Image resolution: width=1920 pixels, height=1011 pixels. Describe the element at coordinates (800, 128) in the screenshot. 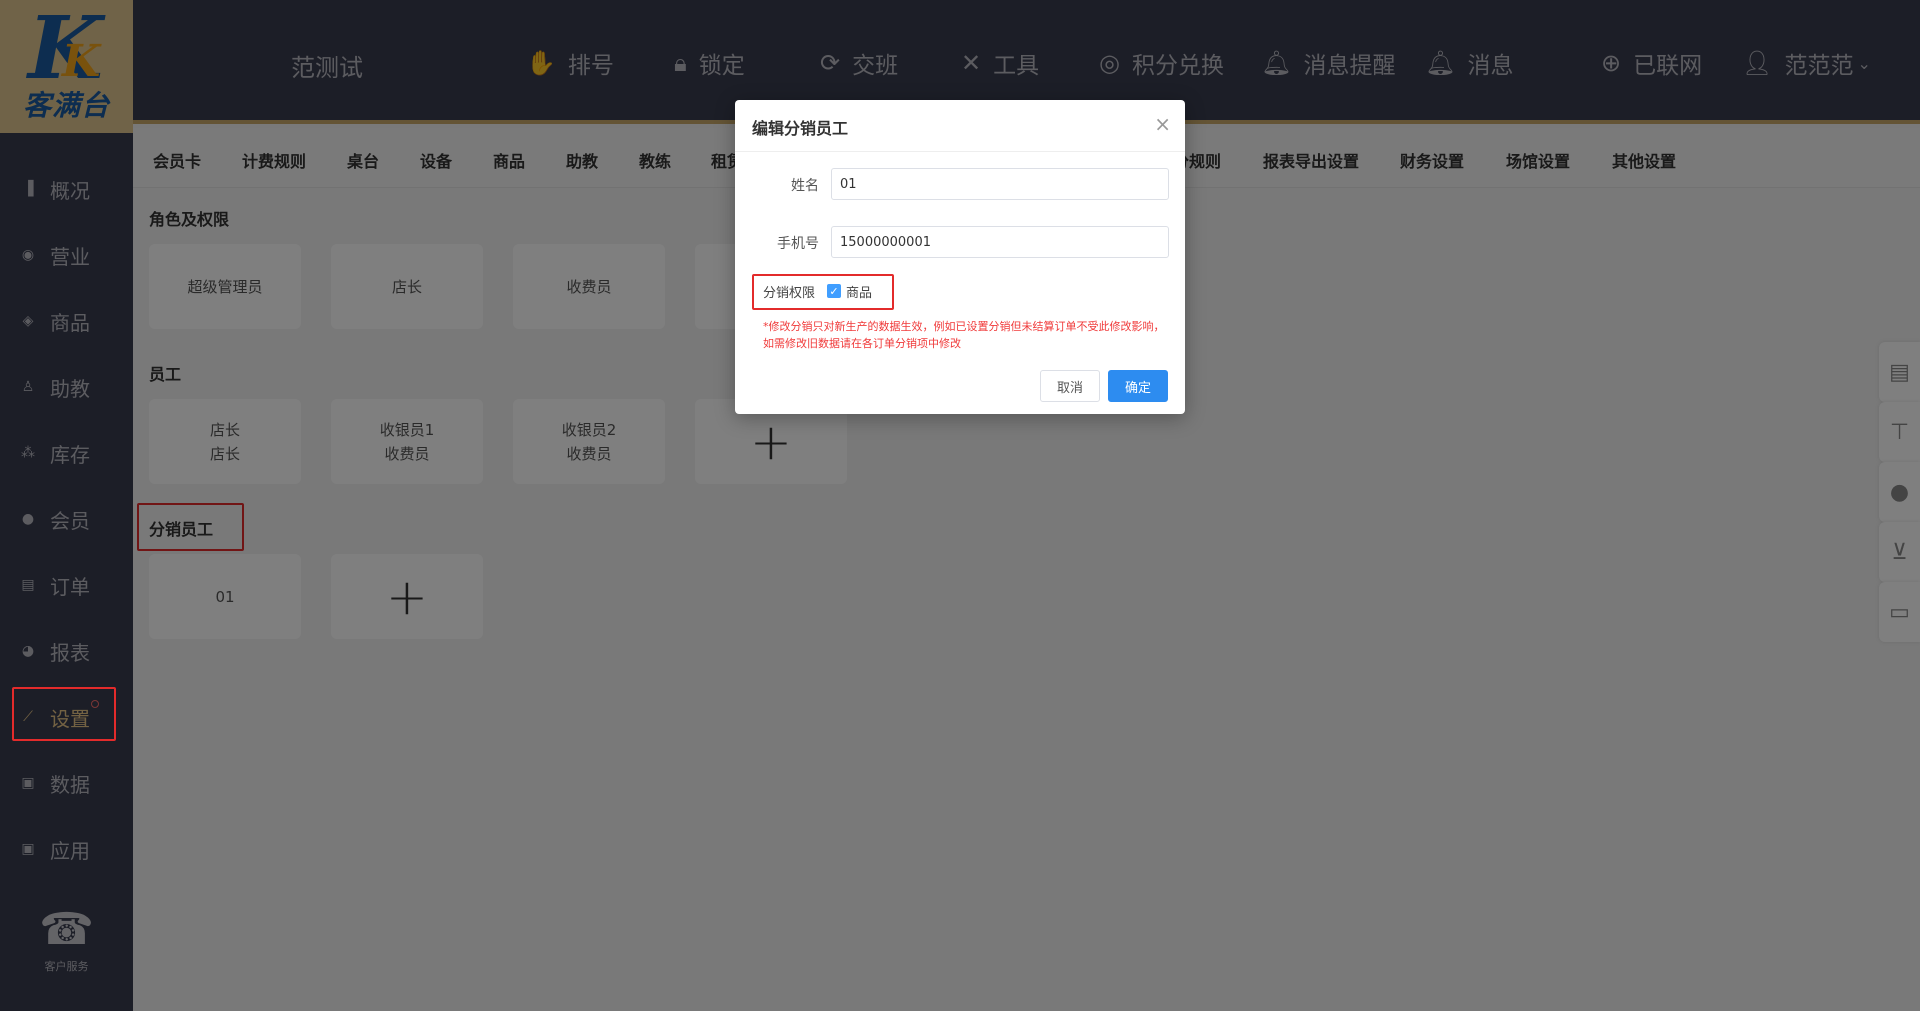

I see `dialog-title: 编辑分销员工` at that location.